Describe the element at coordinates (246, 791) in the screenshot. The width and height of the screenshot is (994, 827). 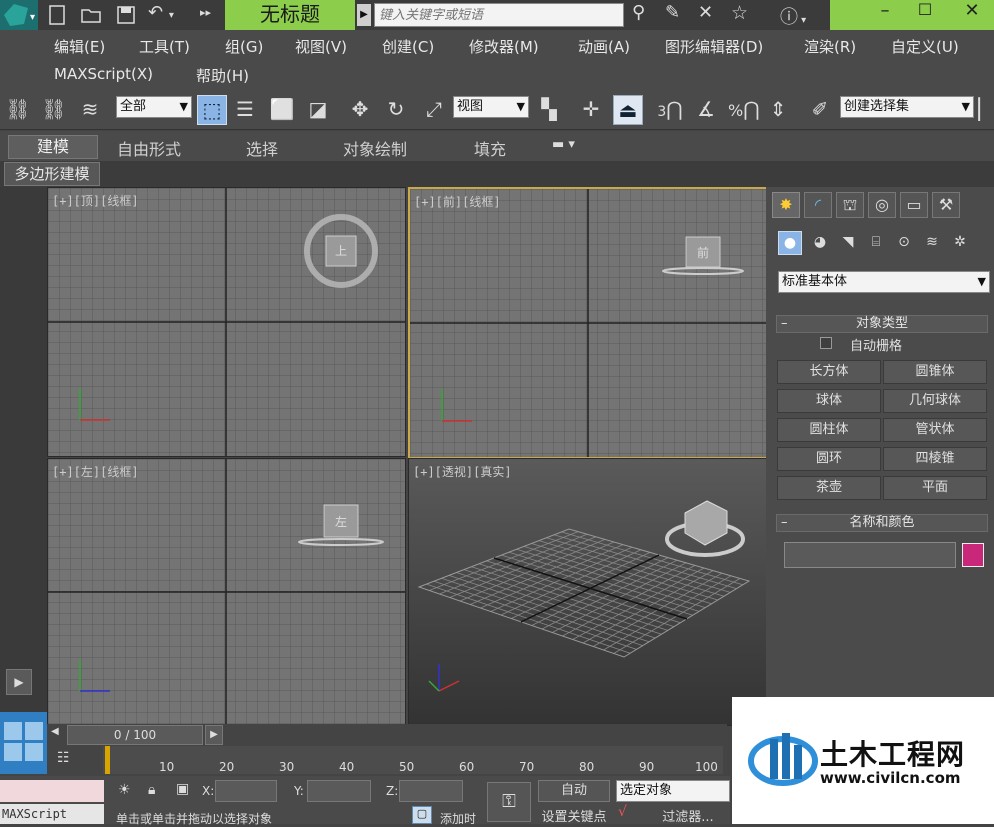
I see `x-coord-input` at that location.